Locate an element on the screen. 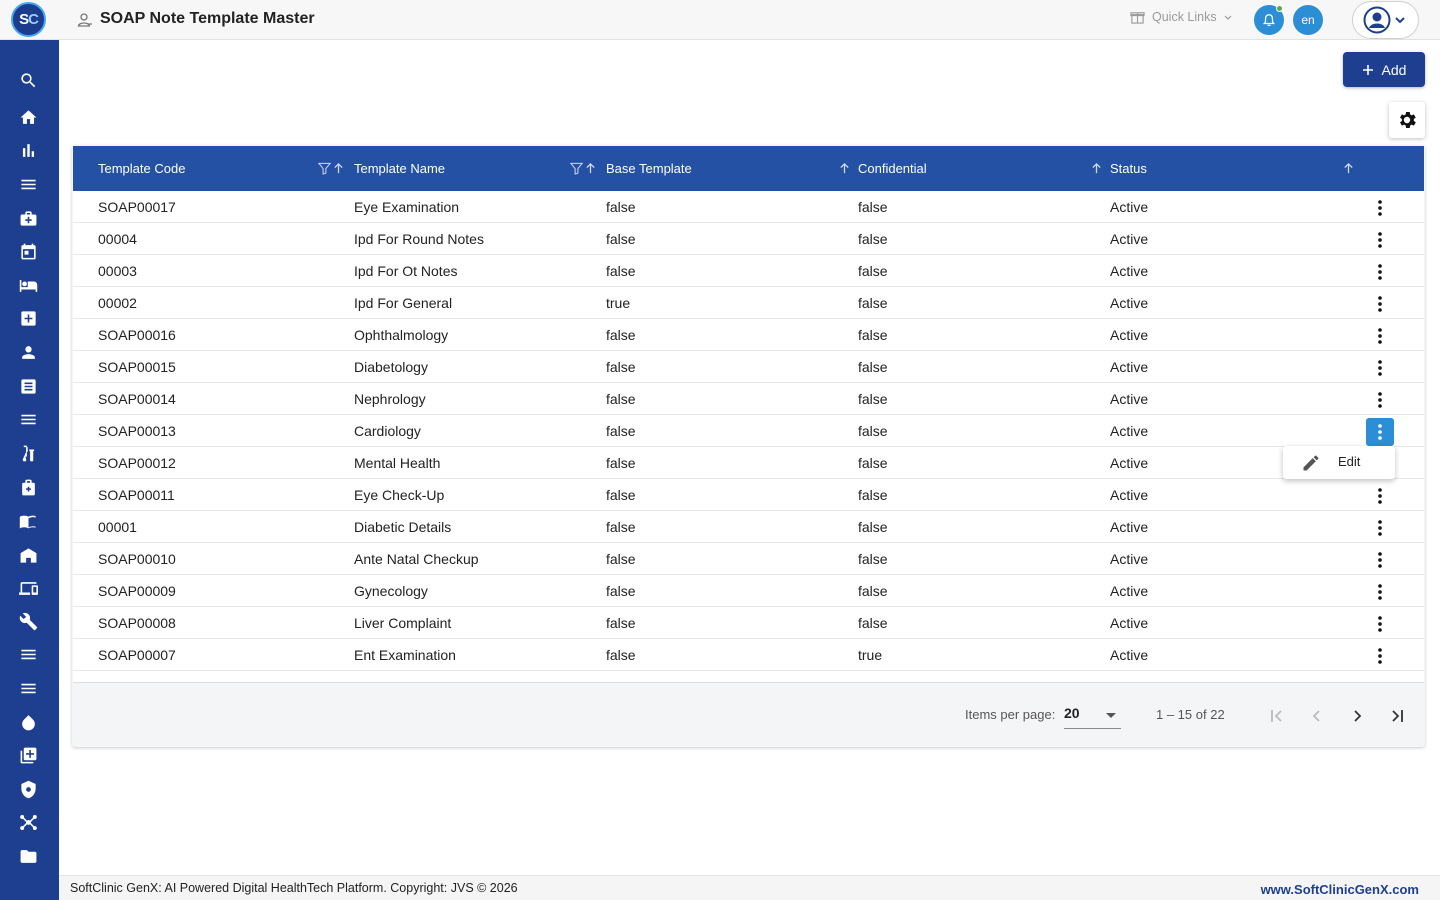  medical-plus-icon is located at coordinates (28, 318).